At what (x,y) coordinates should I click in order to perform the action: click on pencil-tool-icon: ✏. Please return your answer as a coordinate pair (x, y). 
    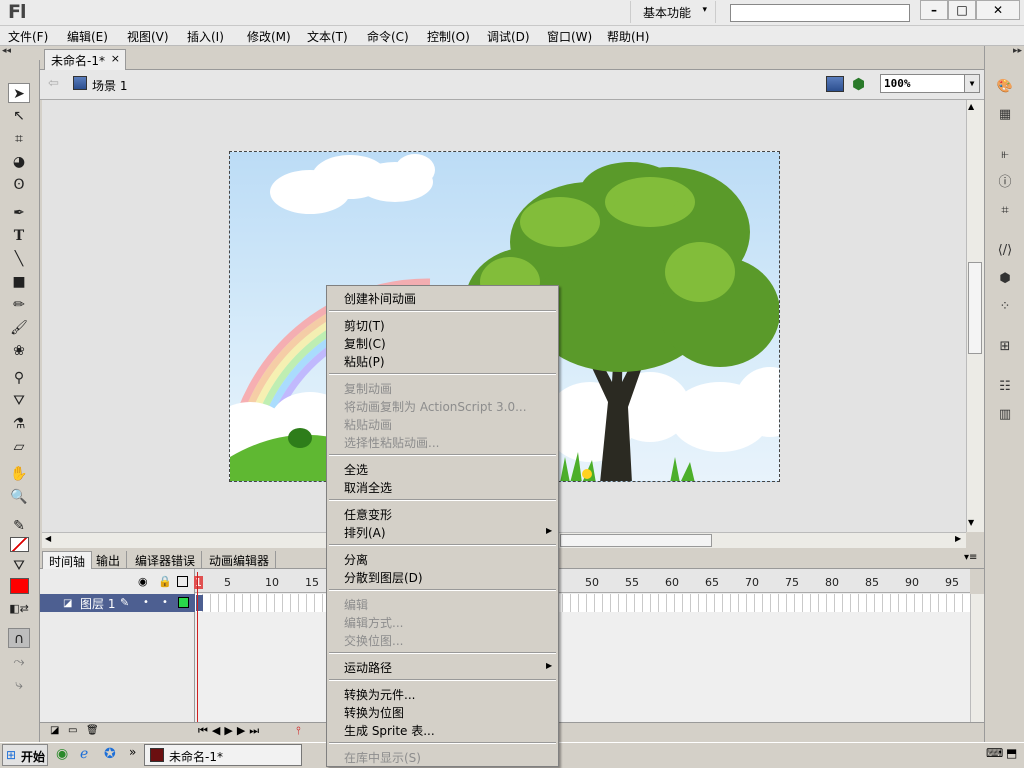
    Looking at the image, I should click on (19, 305).